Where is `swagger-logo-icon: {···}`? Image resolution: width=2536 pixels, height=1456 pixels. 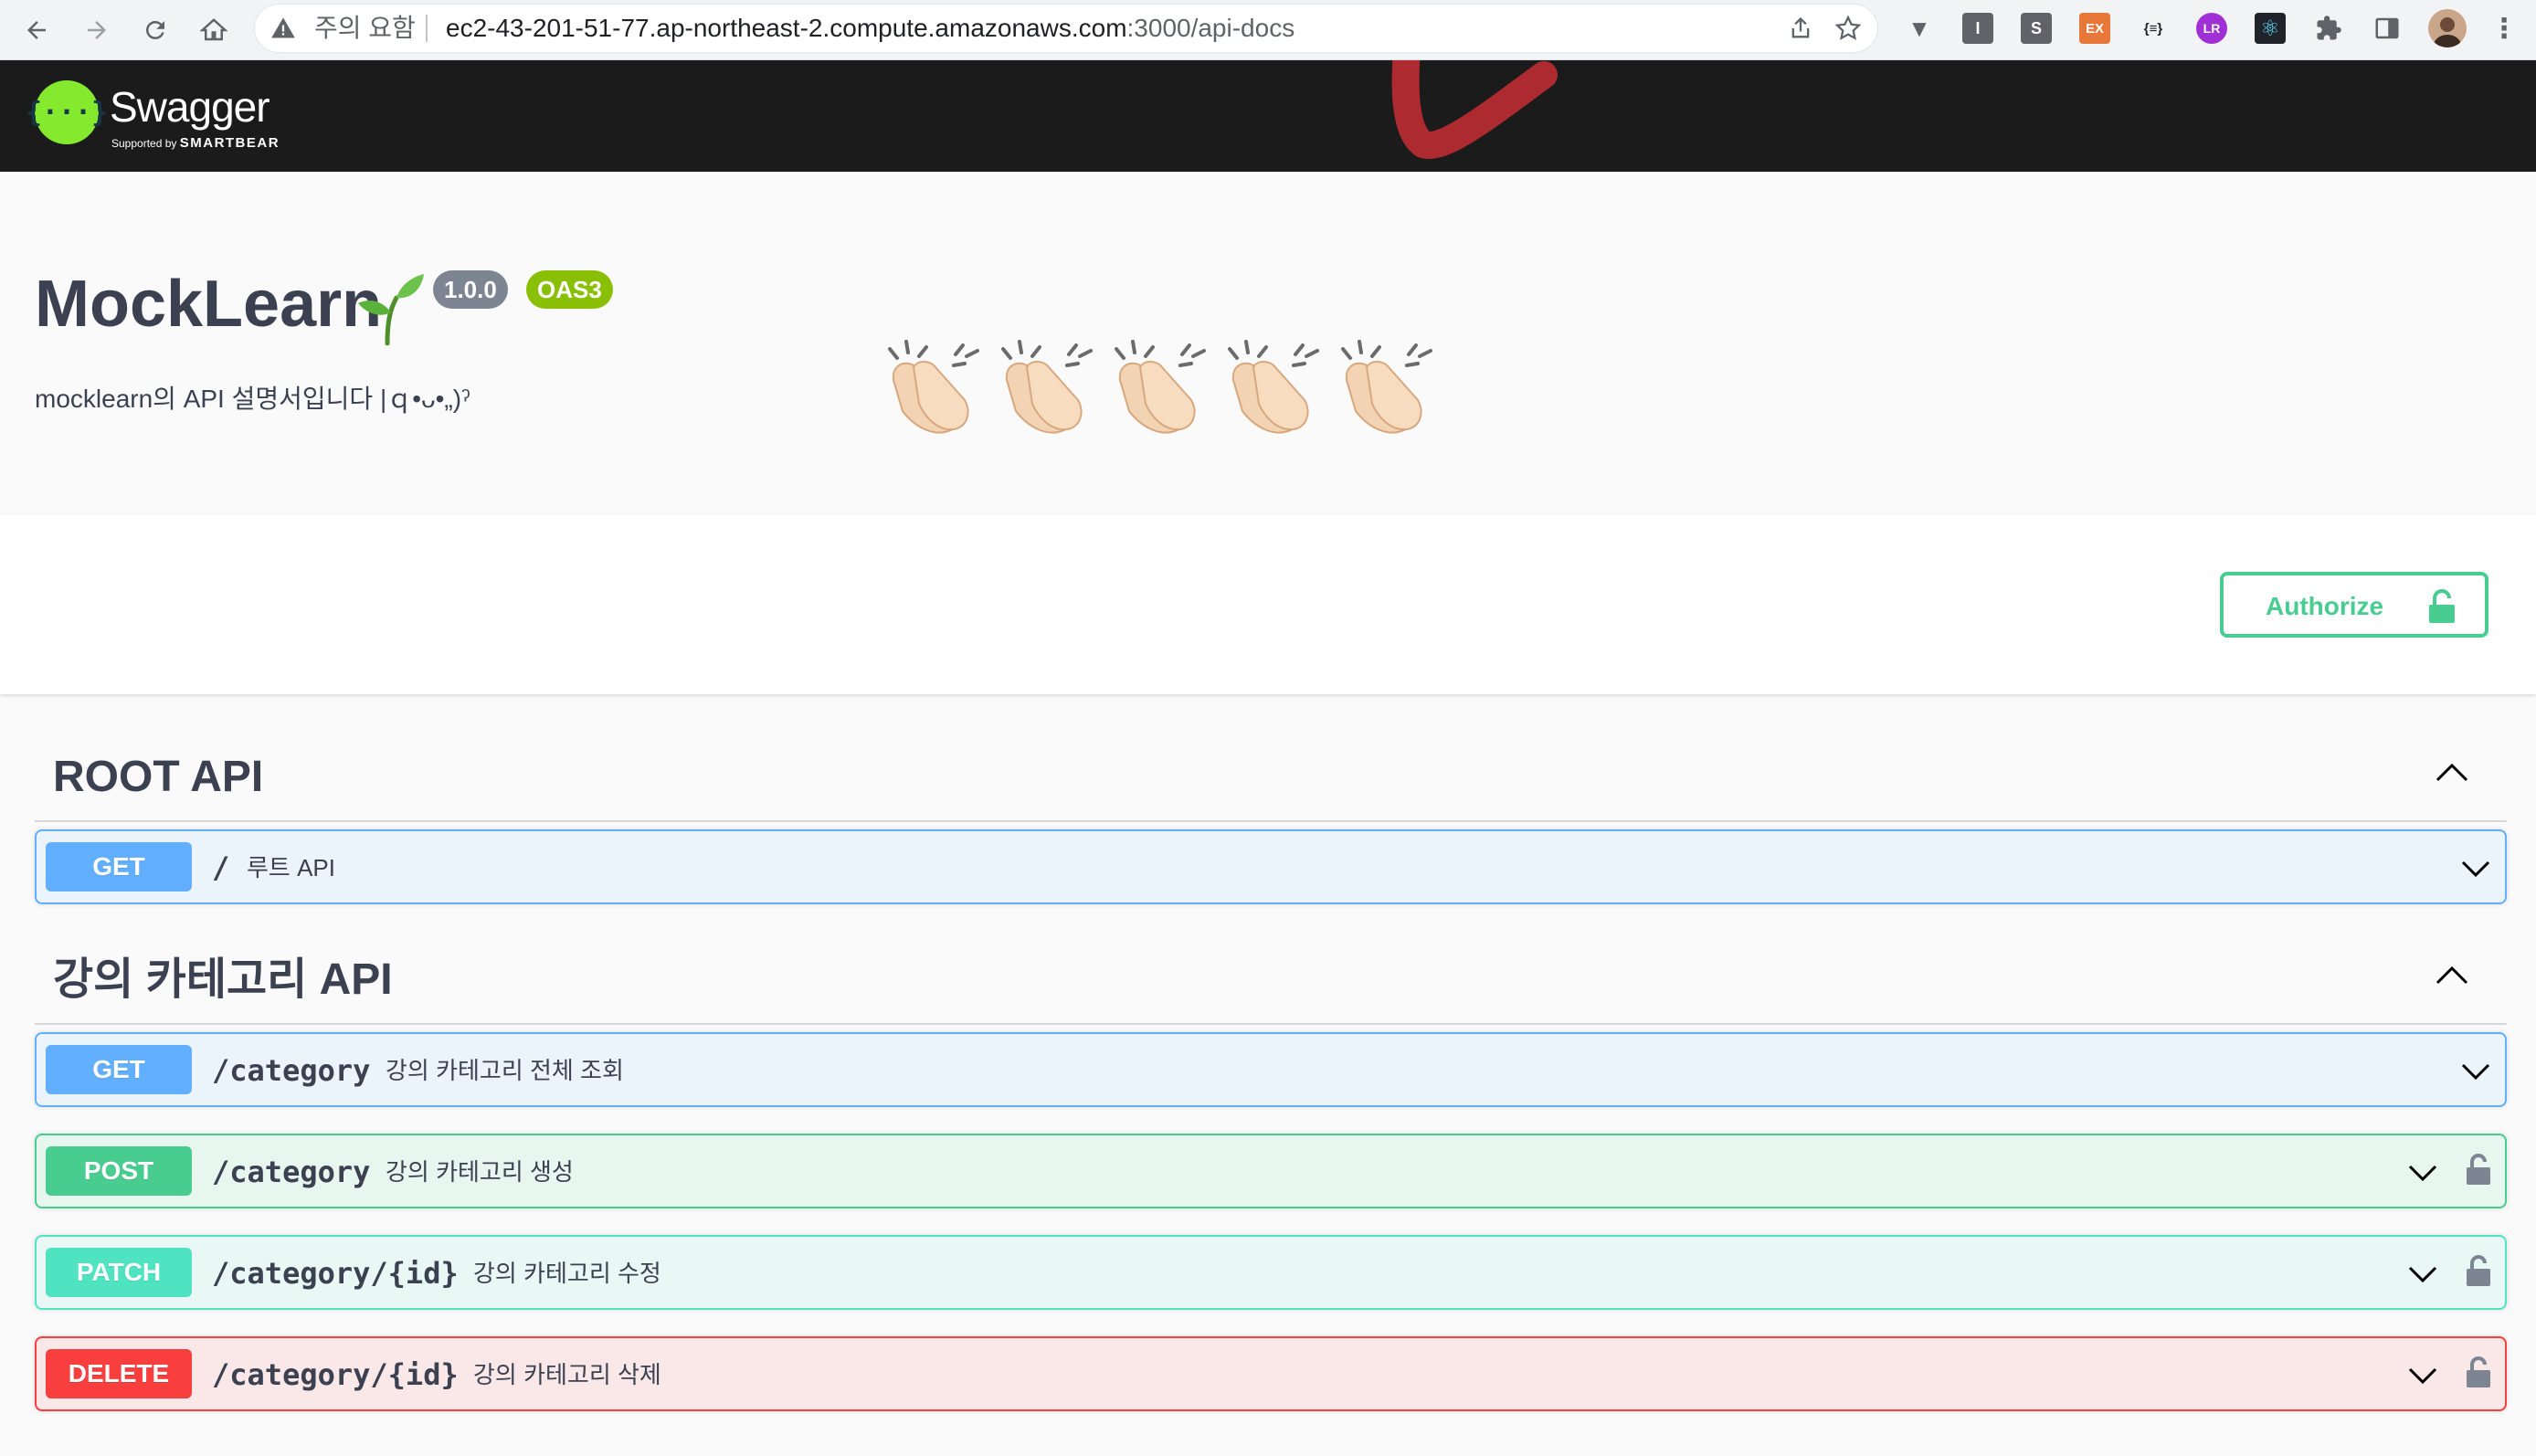 swagger-logo-icon: {···} is located at coordinates (67, 112).